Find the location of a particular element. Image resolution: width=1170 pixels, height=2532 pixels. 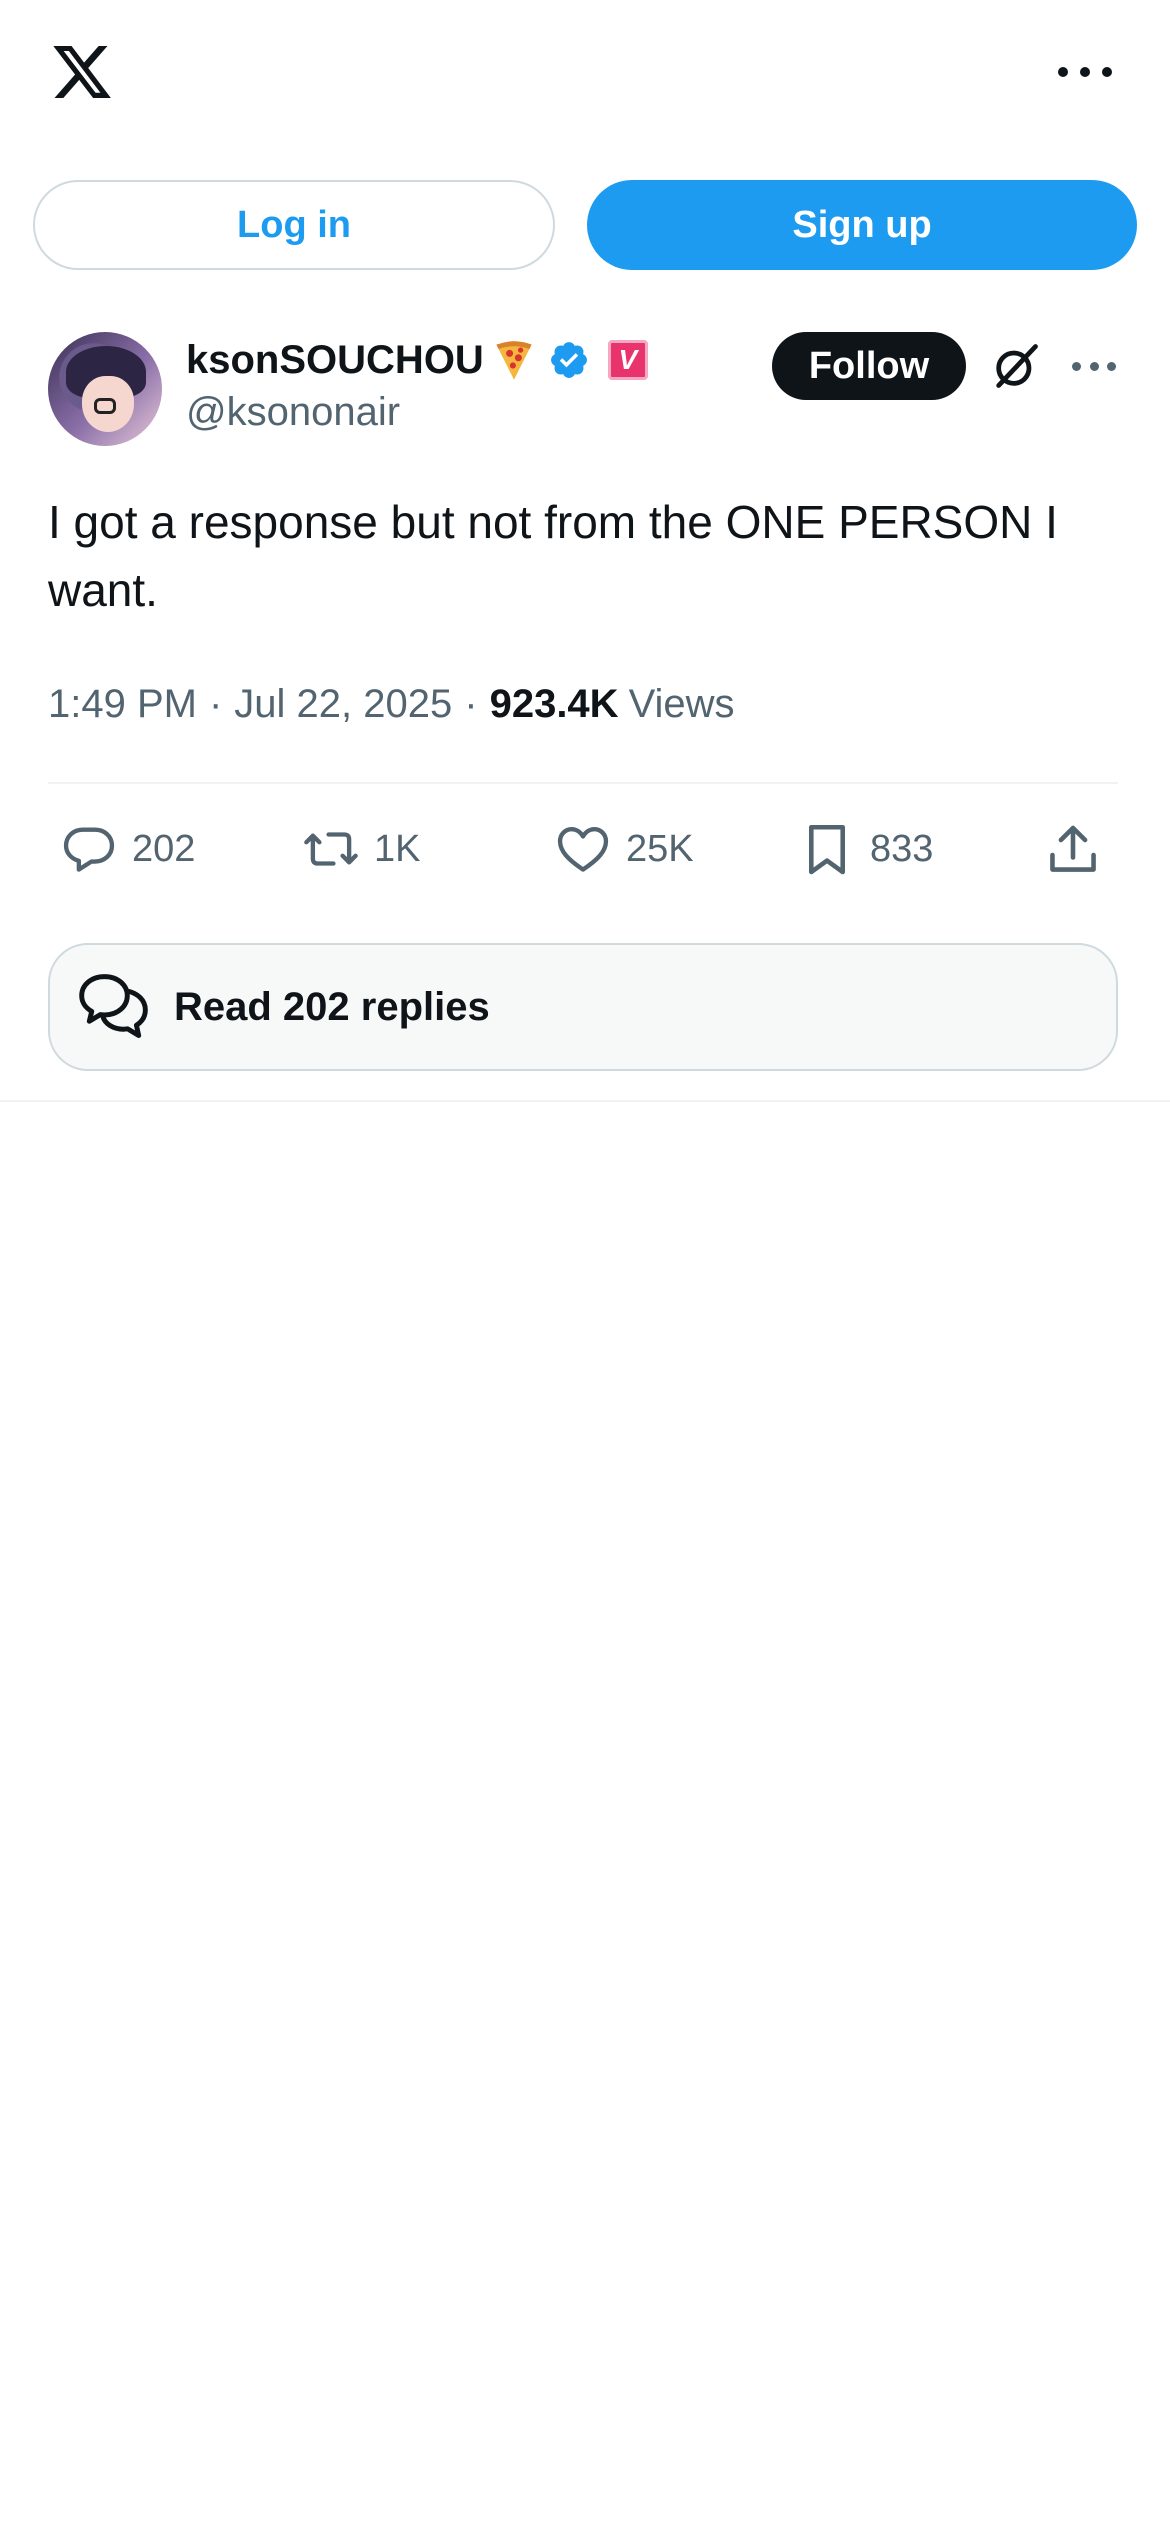

reply-button: 202 is located at coordinates (127, 849).